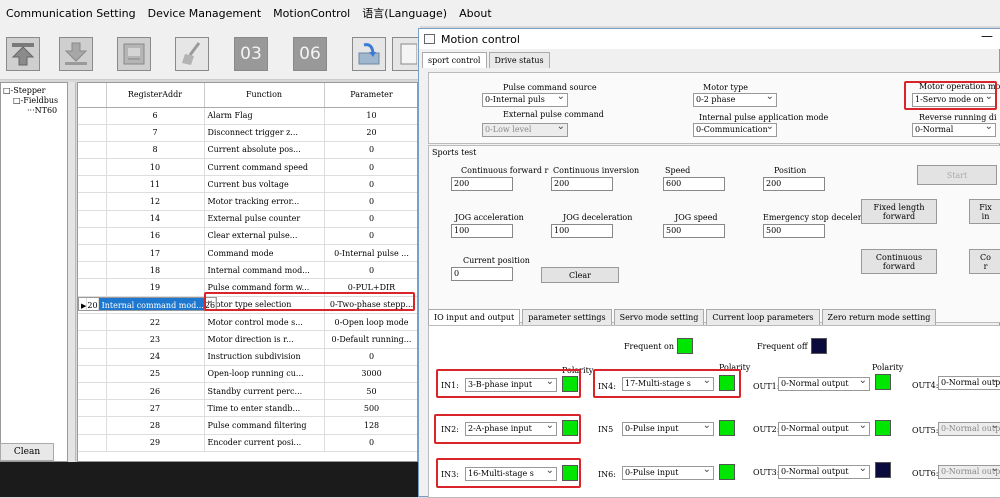  I want to click on continuous-forward-button: Continuous forward, so click(899, 261).